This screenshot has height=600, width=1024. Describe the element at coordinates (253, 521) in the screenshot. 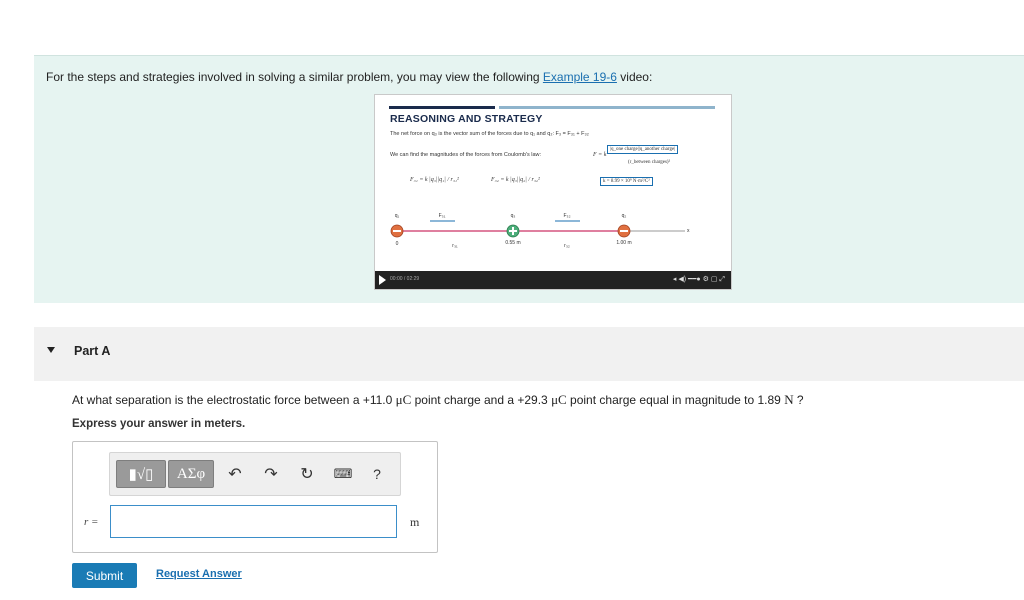

I see `answer-input` at that location.